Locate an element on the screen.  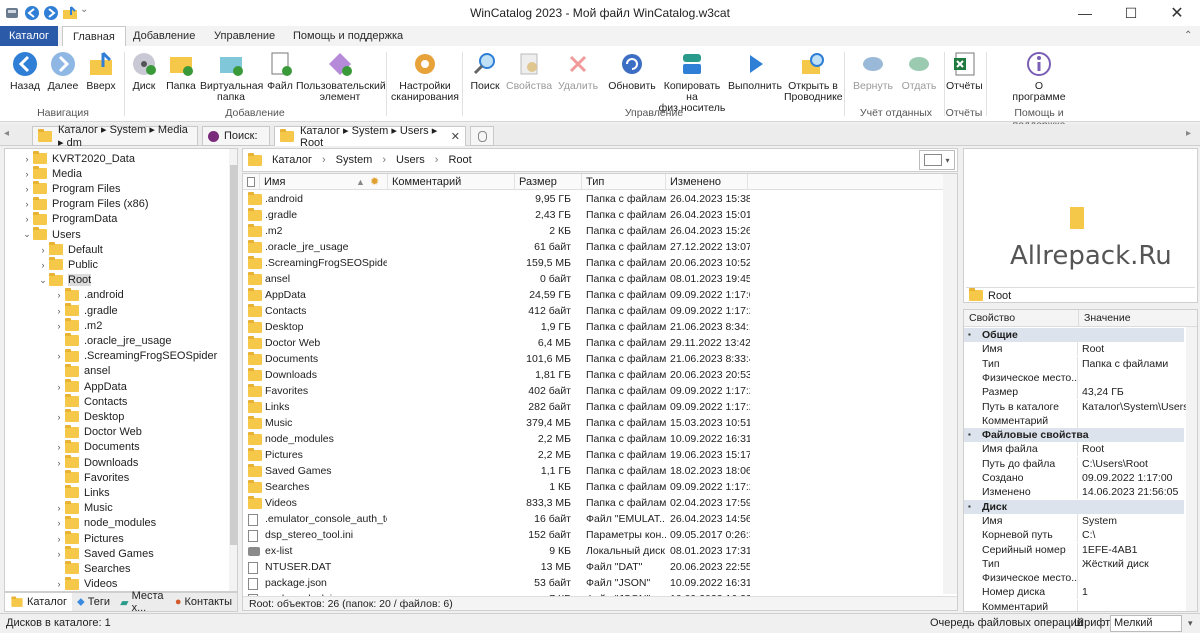
tree-item: › Media is located at coordinates (51, 173).